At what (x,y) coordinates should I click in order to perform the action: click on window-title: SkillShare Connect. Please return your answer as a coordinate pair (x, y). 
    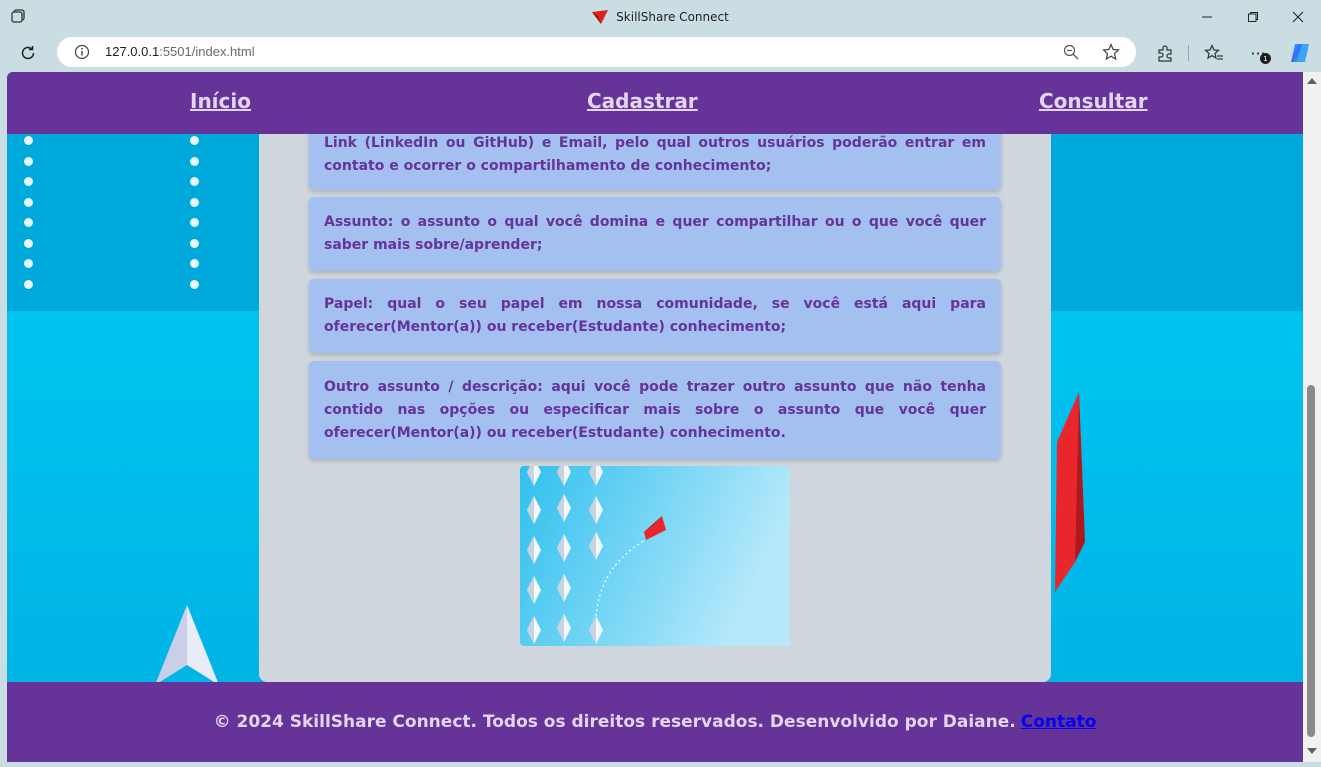
    Looking at the image, I should click on (672, 16).